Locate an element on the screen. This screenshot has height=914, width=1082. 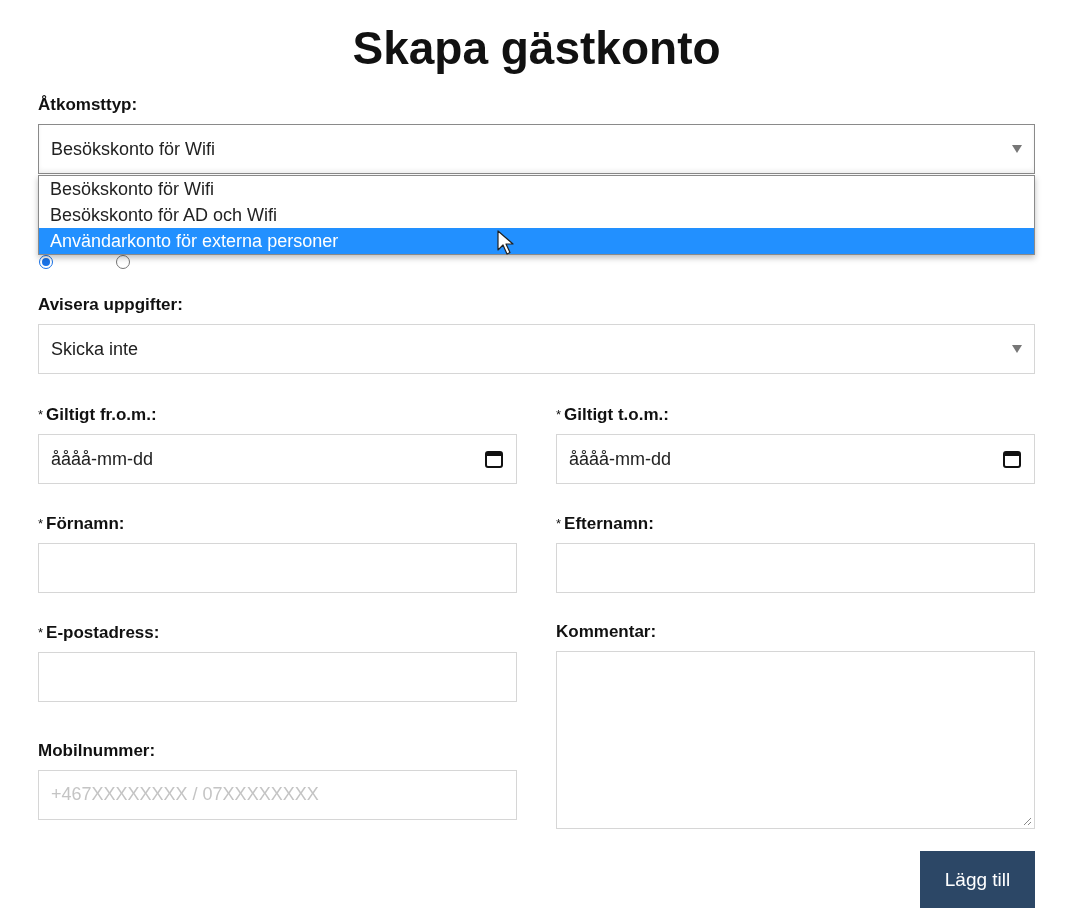
field-label: Giltigt t.o.m.: is located at coordinates (616, 414).